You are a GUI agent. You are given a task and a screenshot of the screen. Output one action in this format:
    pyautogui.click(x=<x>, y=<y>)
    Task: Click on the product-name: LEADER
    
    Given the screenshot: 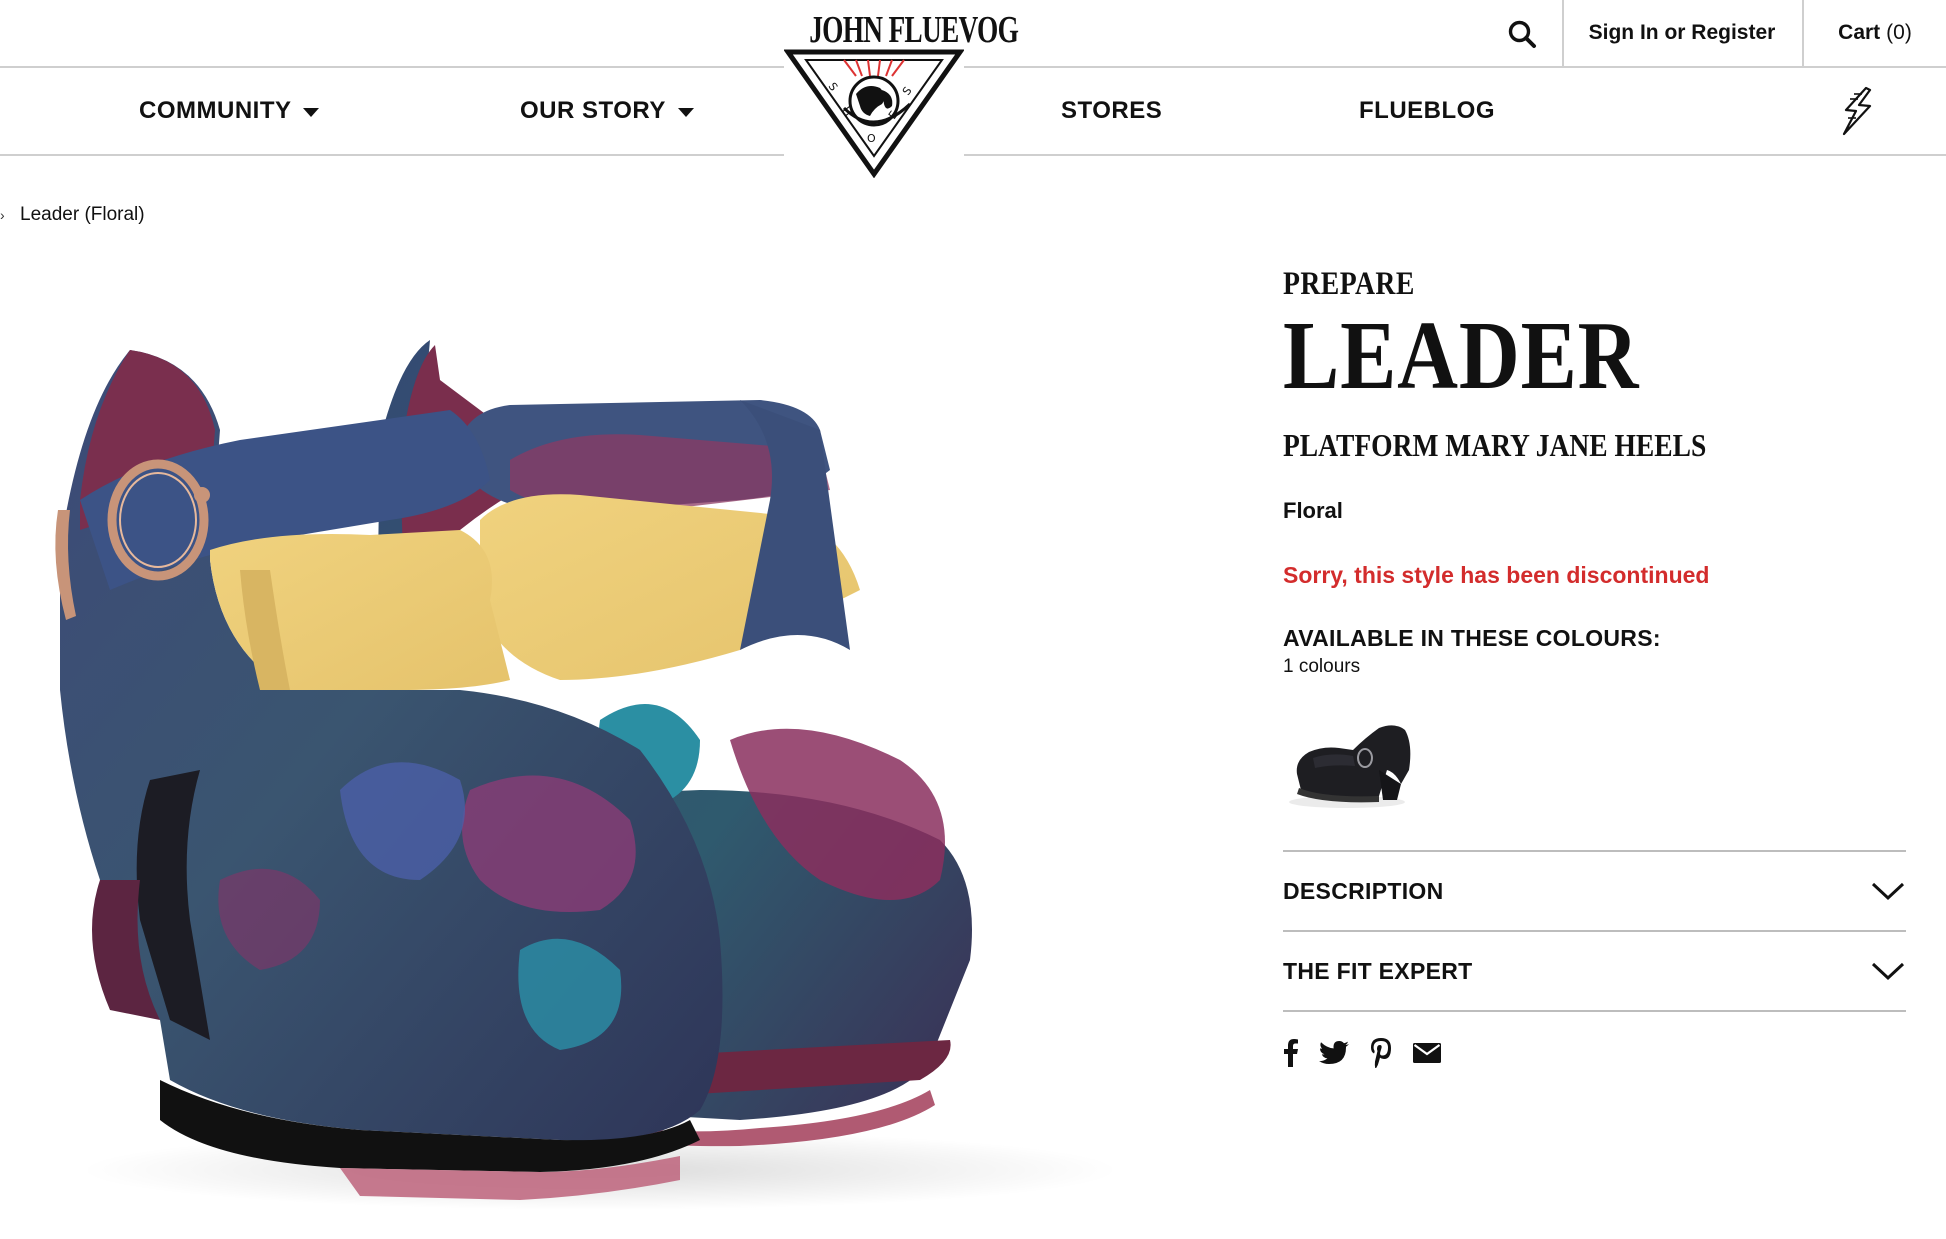 What is the action you would take?
    pyautogui.click(x=1461, y=356)
    